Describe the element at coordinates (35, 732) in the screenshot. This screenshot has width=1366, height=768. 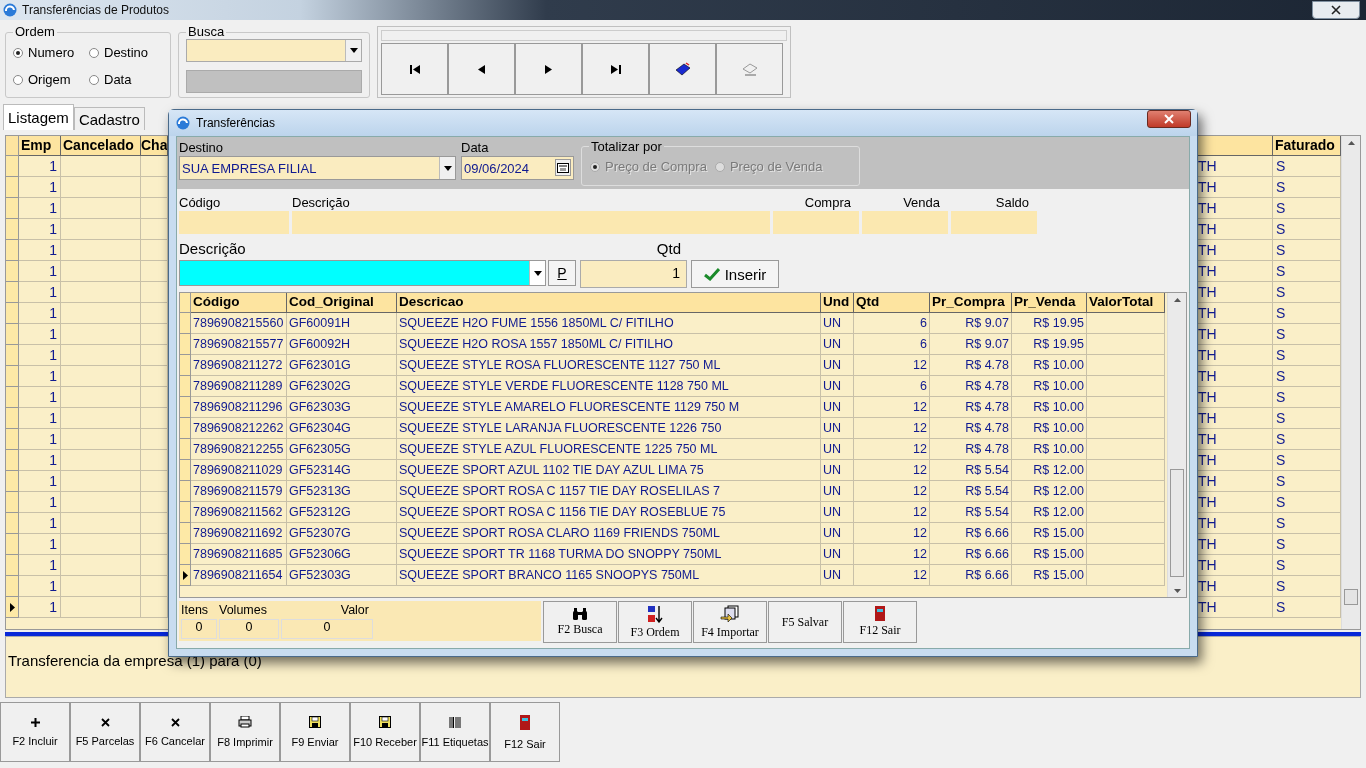
I see `toolbar-button: F2 Incluir` at that location.